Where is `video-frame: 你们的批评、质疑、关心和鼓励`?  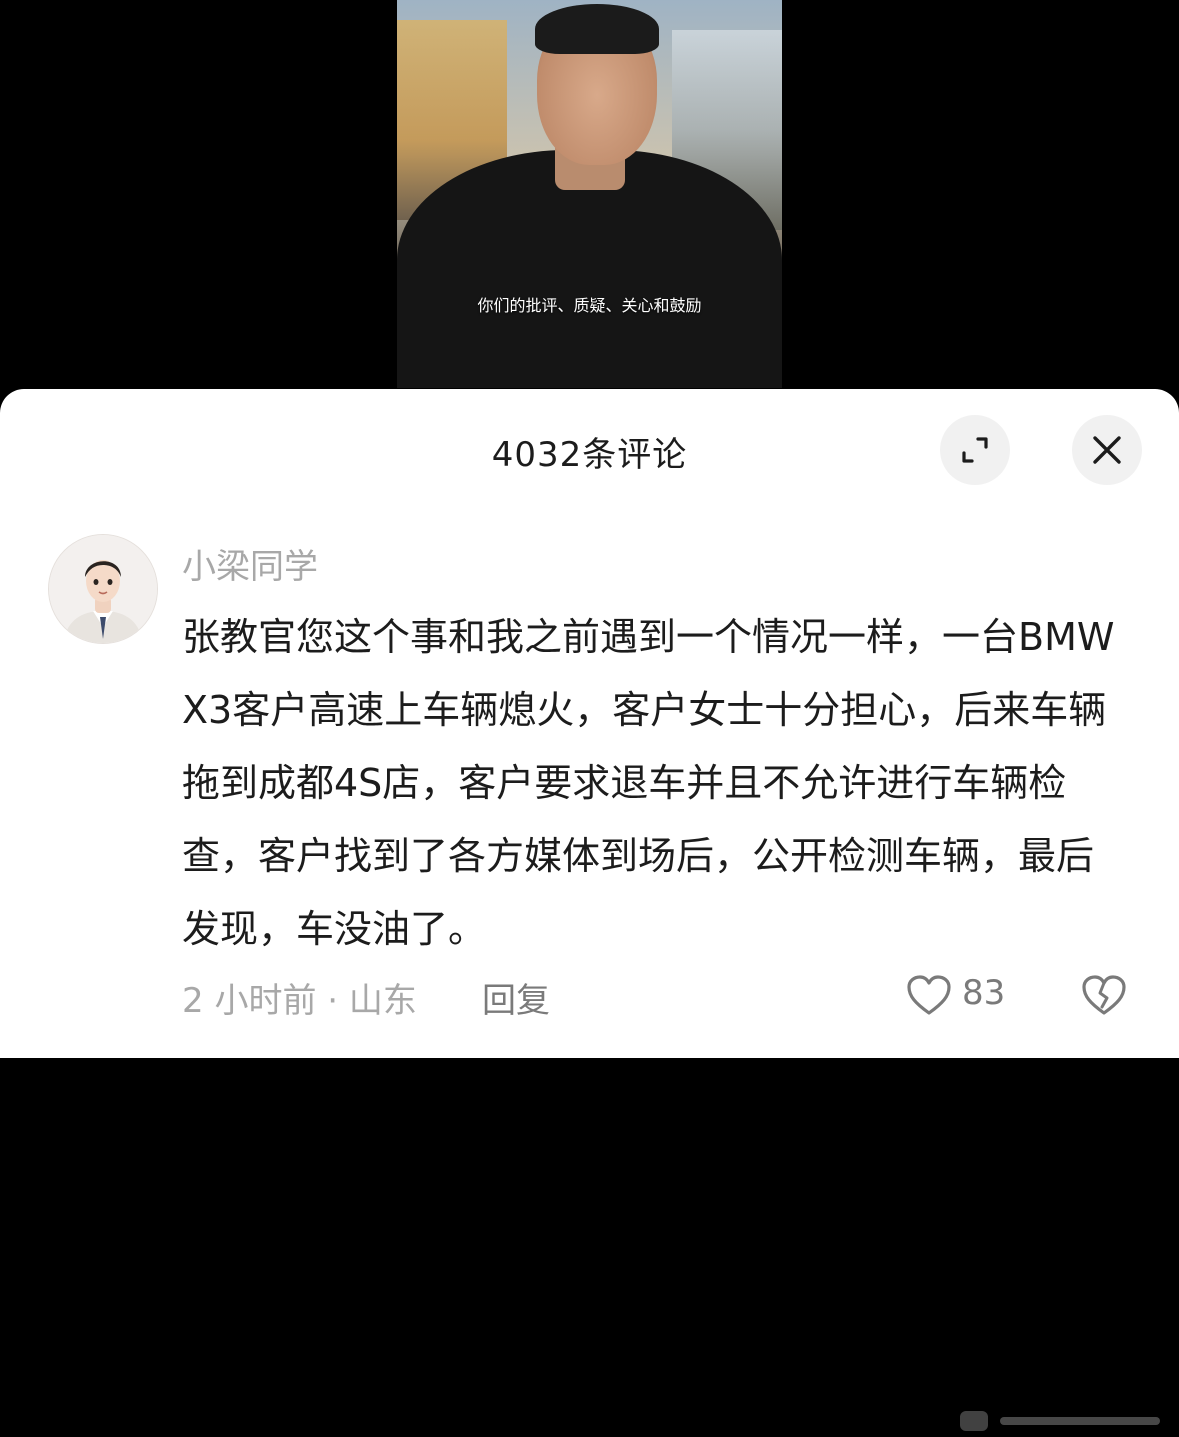
video-frame: 你们的批评、质疑、关心和鼓励 is located at coordinates (589, 194).